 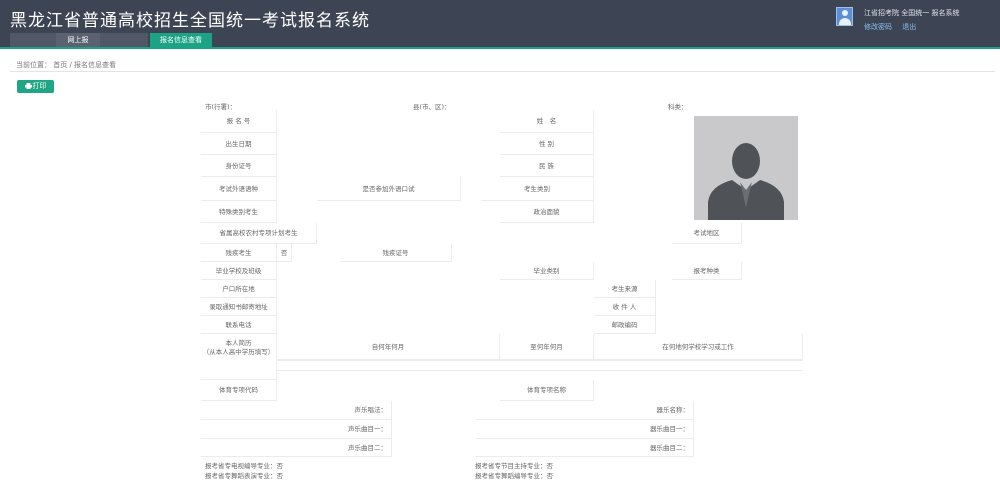 What do you see at coordinates (239, 325) in the screenshot?
I see `field-label-lxdh: 联系电话` at bounding box center [239, 325].